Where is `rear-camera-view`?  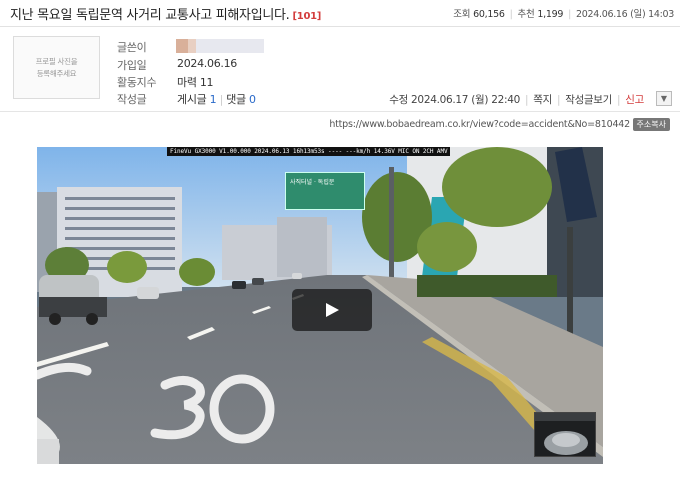 rear-camera-view is located at coordinates (565, 434).